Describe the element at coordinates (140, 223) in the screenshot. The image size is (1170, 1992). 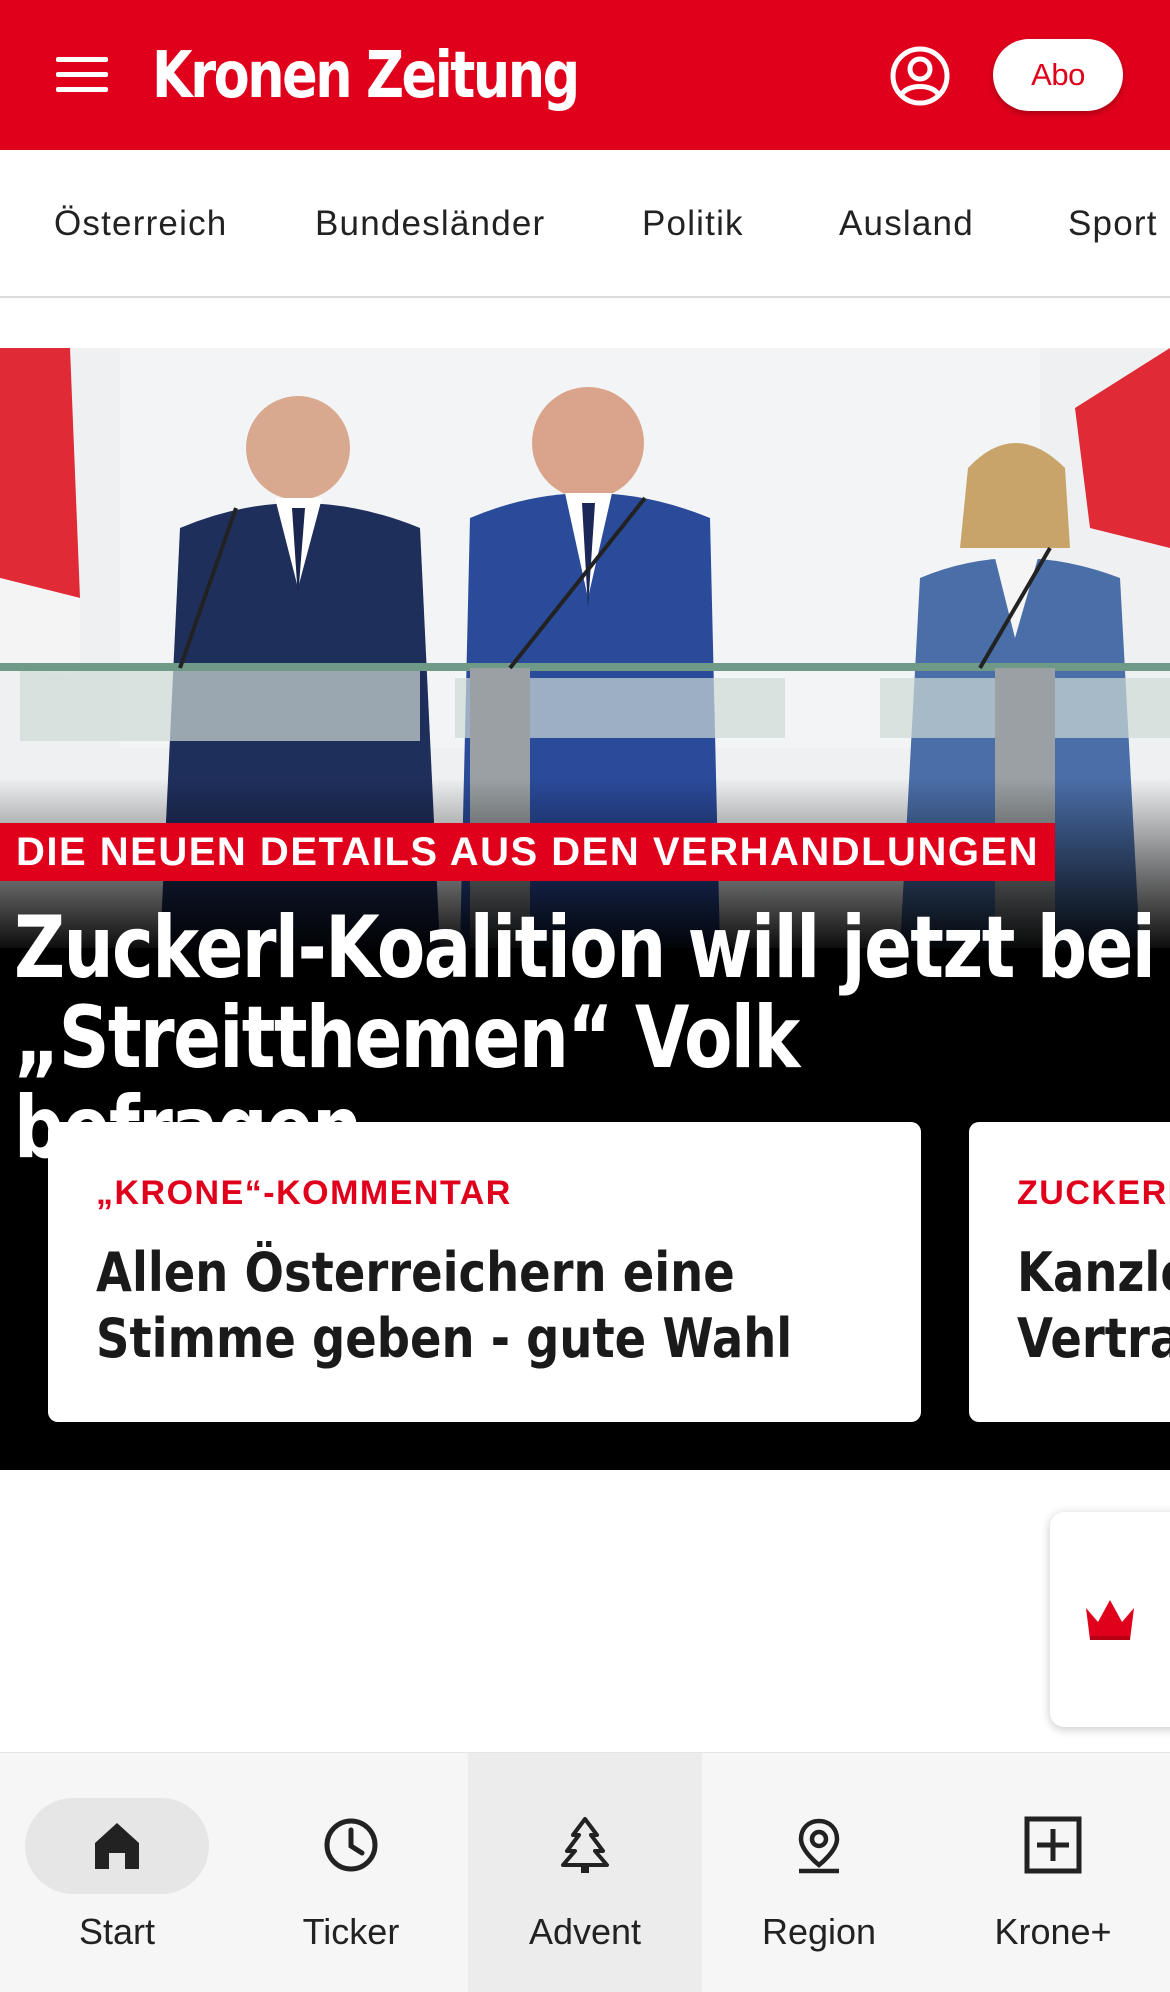
I see `category-oesterreich: Österreich` at that location.